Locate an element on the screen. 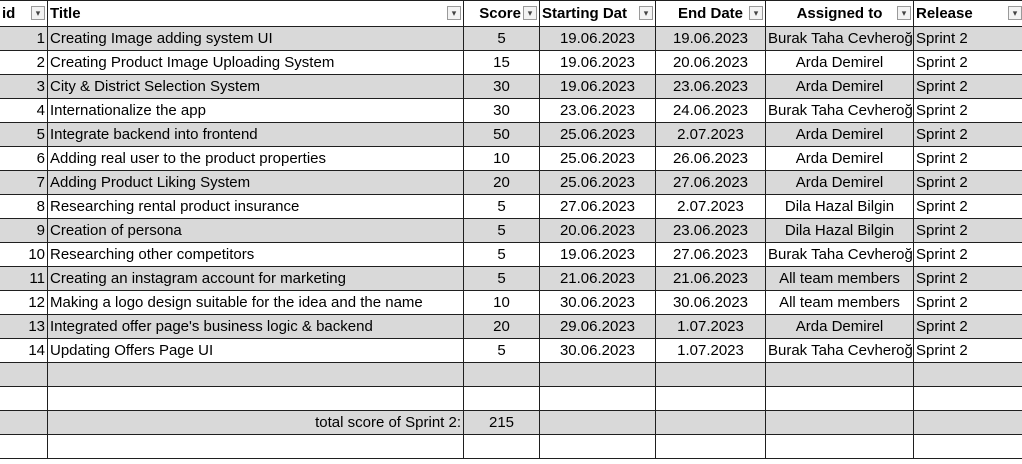  cell-id: 3 is located at coordinates (24, 86).